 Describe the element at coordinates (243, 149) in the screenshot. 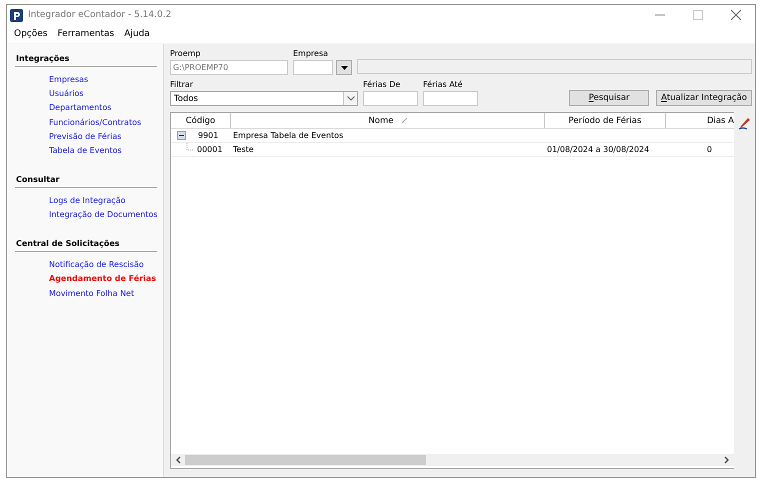

I see `table-cell: Teste` at that location.